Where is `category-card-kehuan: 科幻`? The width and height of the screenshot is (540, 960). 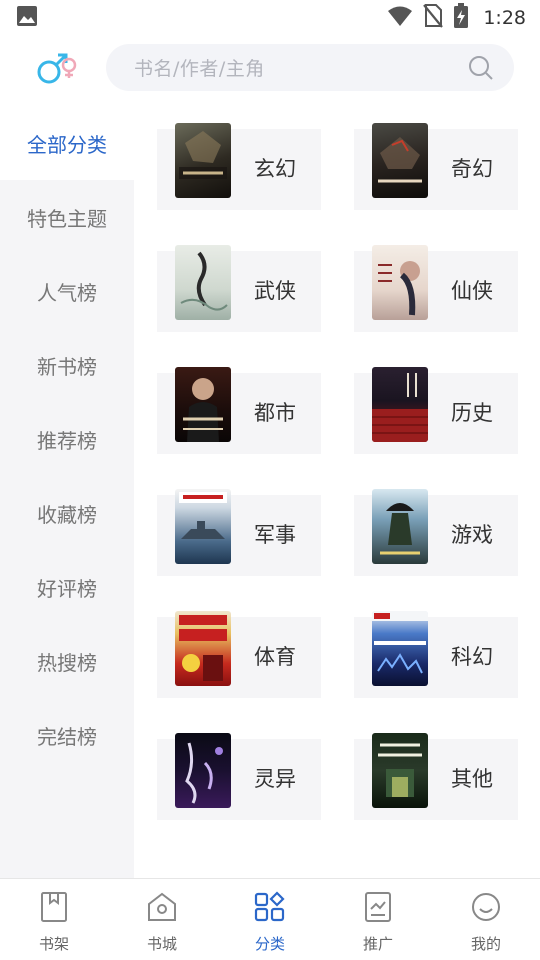
category-card-kehuan: 科幻 is located at coordinates (436, 654).